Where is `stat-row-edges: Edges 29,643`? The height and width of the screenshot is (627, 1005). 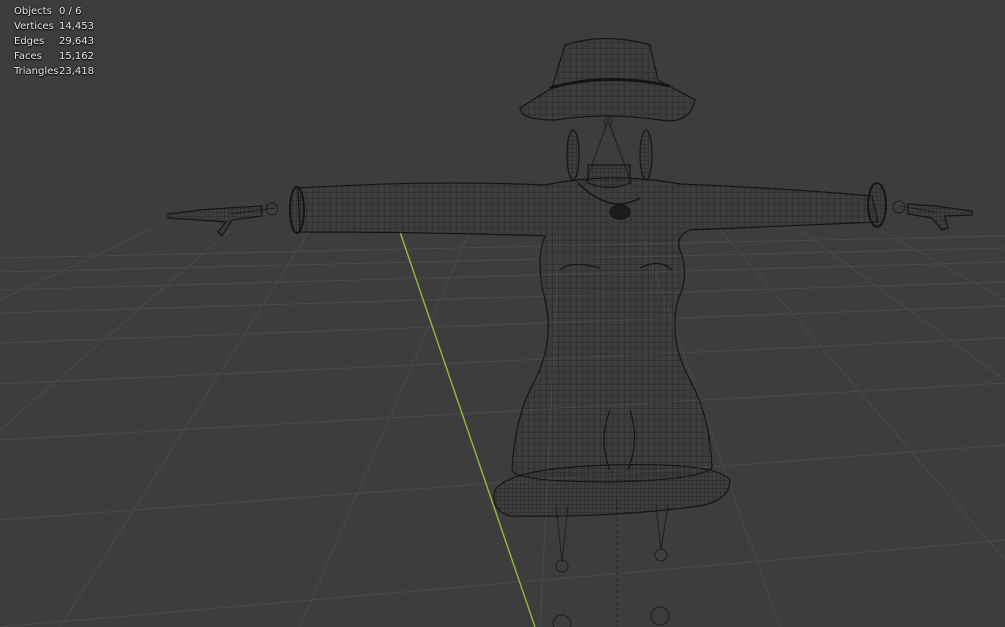
stat-row-edges: Edges 29,643 is located at coordinates (54, 41).